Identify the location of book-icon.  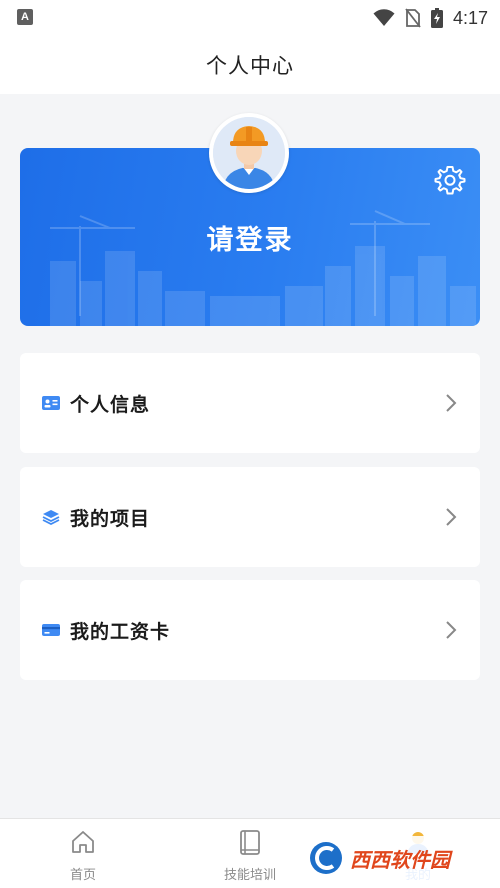
(250, 842).